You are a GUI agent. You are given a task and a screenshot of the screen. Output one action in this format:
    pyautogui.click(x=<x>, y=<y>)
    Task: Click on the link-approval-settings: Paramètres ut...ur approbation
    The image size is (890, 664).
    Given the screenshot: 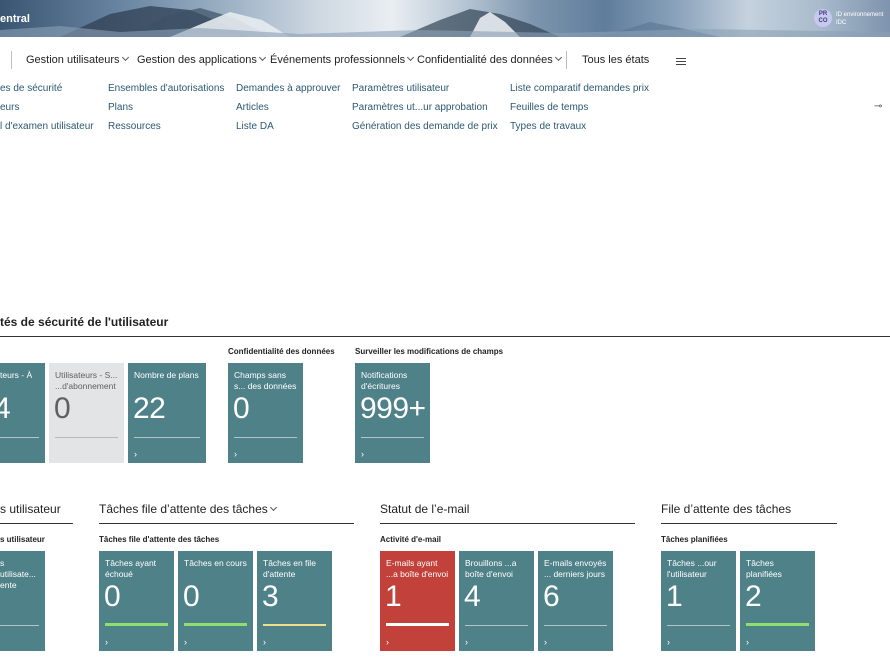 What is the action you would take?
    pyautogui.click(x=420, y=107)
    